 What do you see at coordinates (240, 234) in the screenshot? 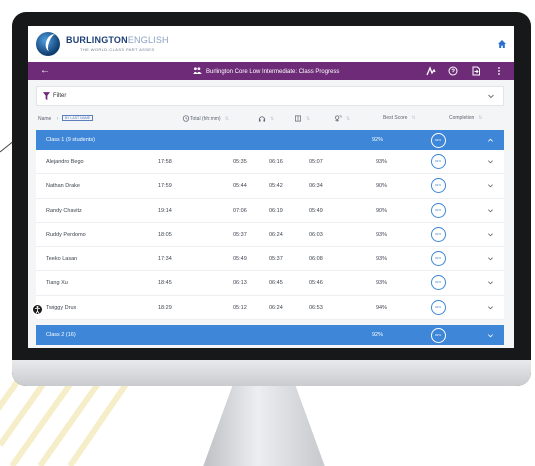
I see `module-1-time: 05:37` at bounding box center [240, 234].